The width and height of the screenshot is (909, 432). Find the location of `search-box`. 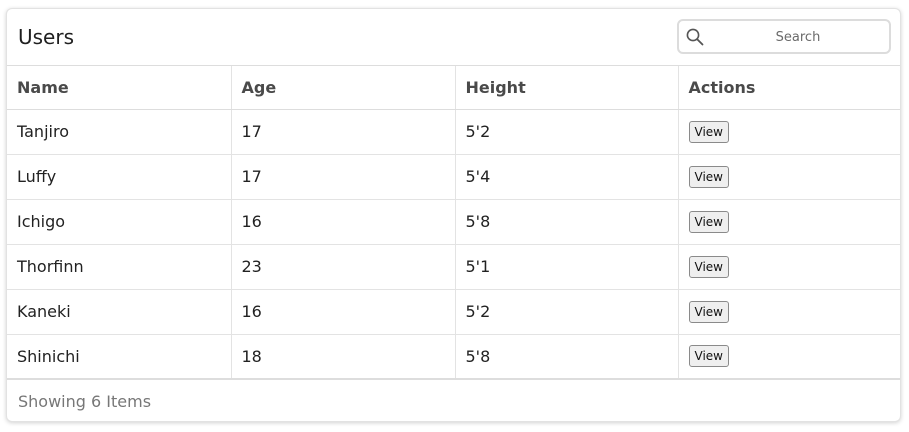

search-box is located at coordinates (784, 36).